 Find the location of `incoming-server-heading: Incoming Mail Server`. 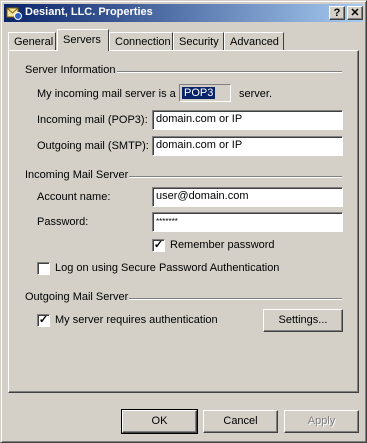

incoming-server-heading: Incoming Mail Server is located at coordinates (77, 175).